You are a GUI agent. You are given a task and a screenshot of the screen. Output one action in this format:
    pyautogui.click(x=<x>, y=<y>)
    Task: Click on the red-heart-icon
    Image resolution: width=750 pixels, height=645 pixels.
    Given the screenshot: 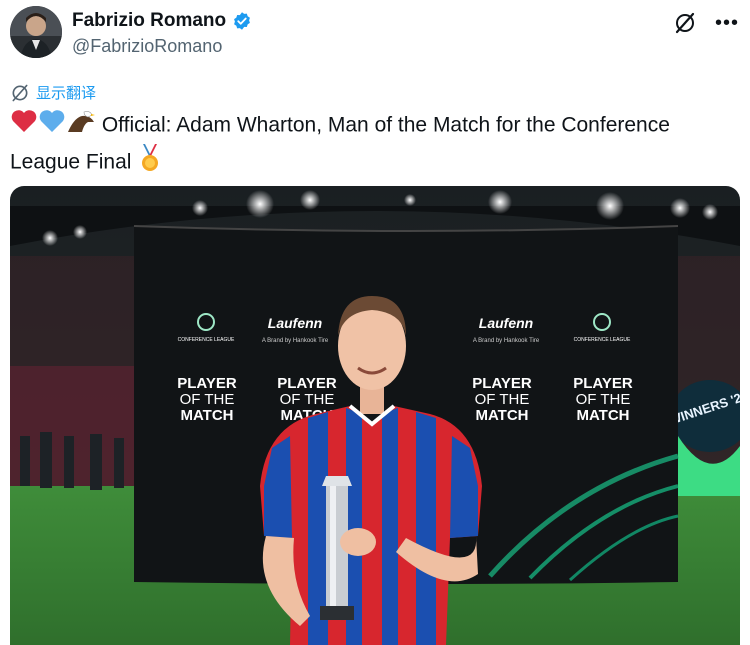 What is the action you would take?
    pyautogui.click(x=24, y=126)
    